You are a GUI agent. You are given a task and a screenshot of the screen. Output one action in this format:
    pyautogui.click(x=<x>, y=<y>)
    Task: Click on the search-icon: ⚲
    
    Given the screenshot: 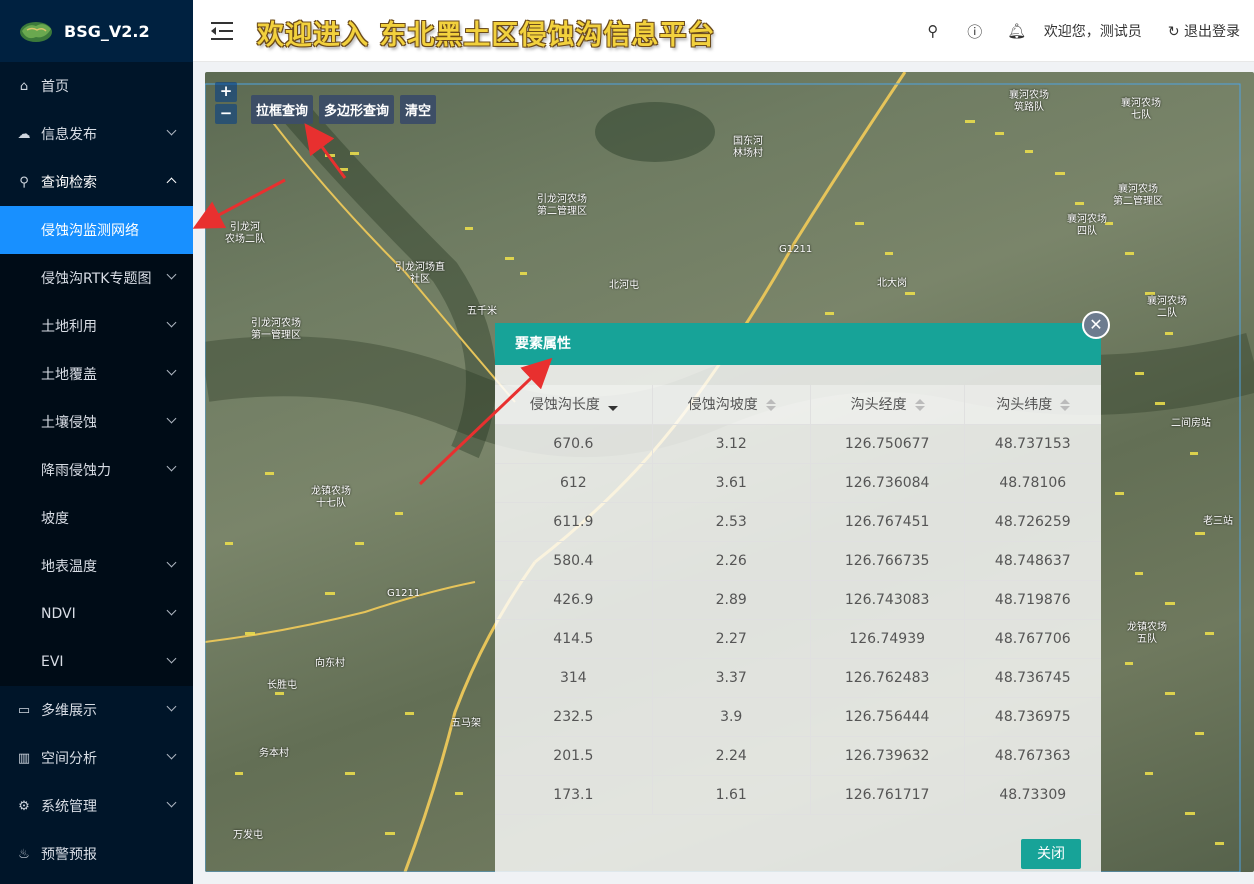 What is the action you would take?
    pyautogui.click(x=933, y=31)
    